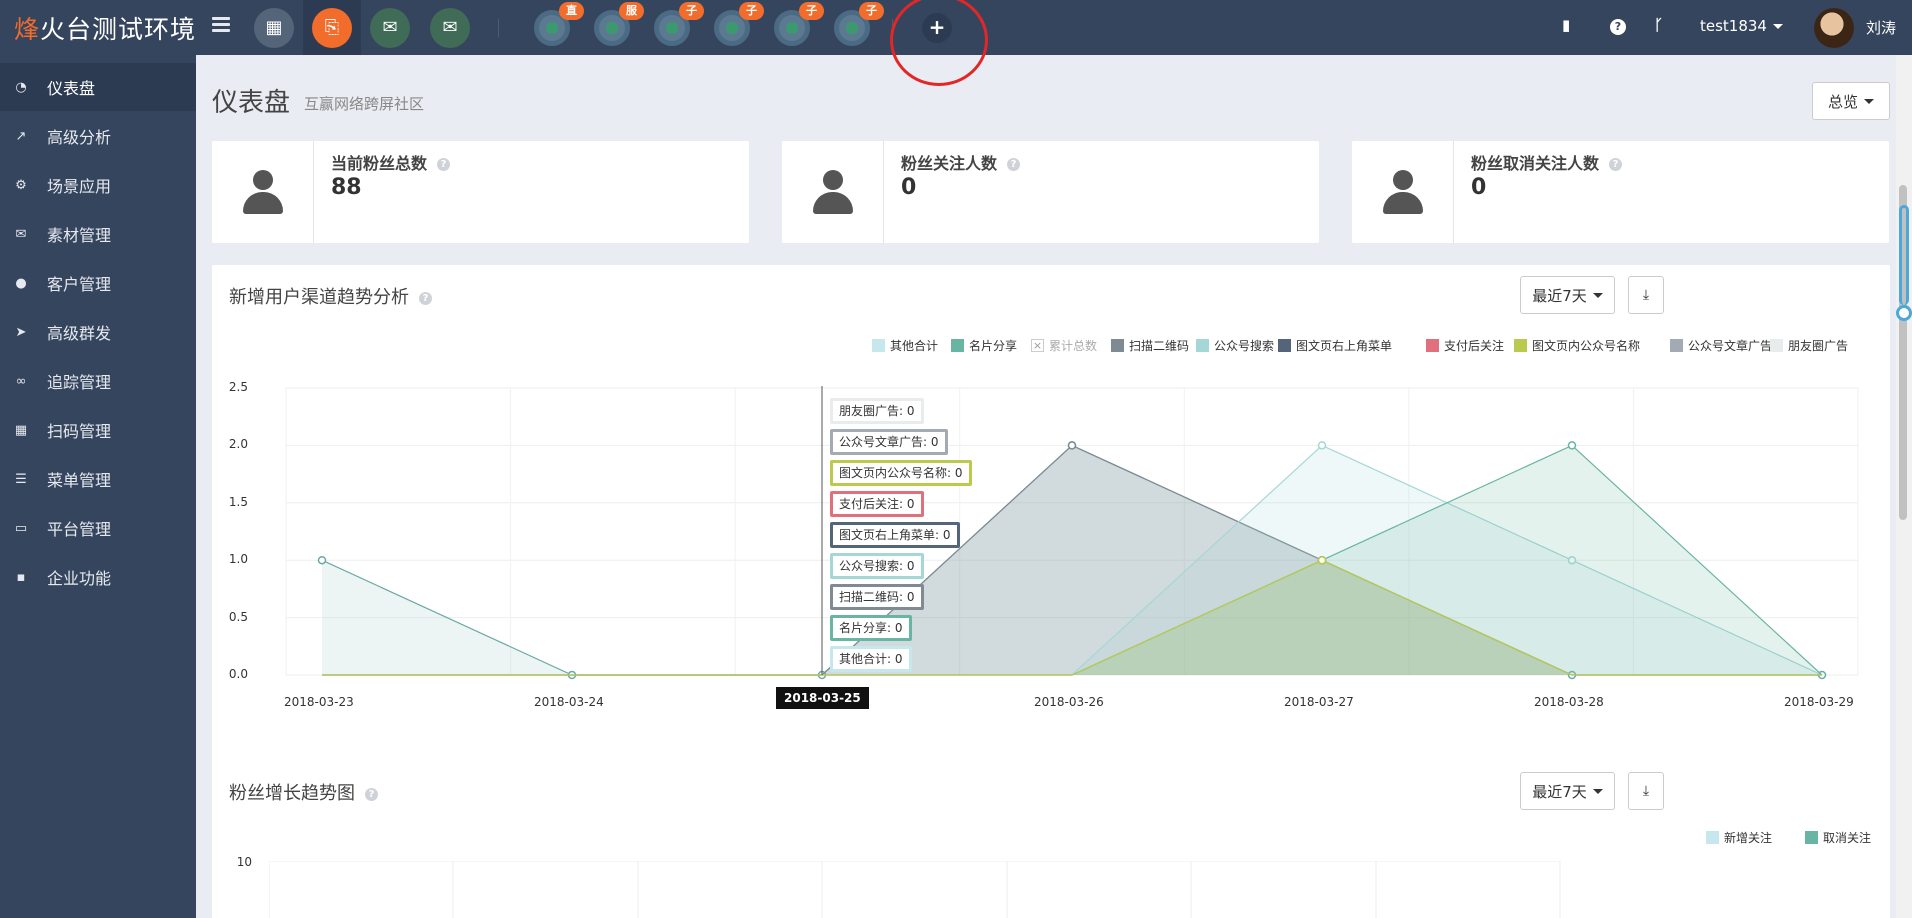  What do you see at coordinates (1335, 345) in the screenshot?
I see `legend-item: 图文页右上角菜单` at bounding box center [1335, 345].